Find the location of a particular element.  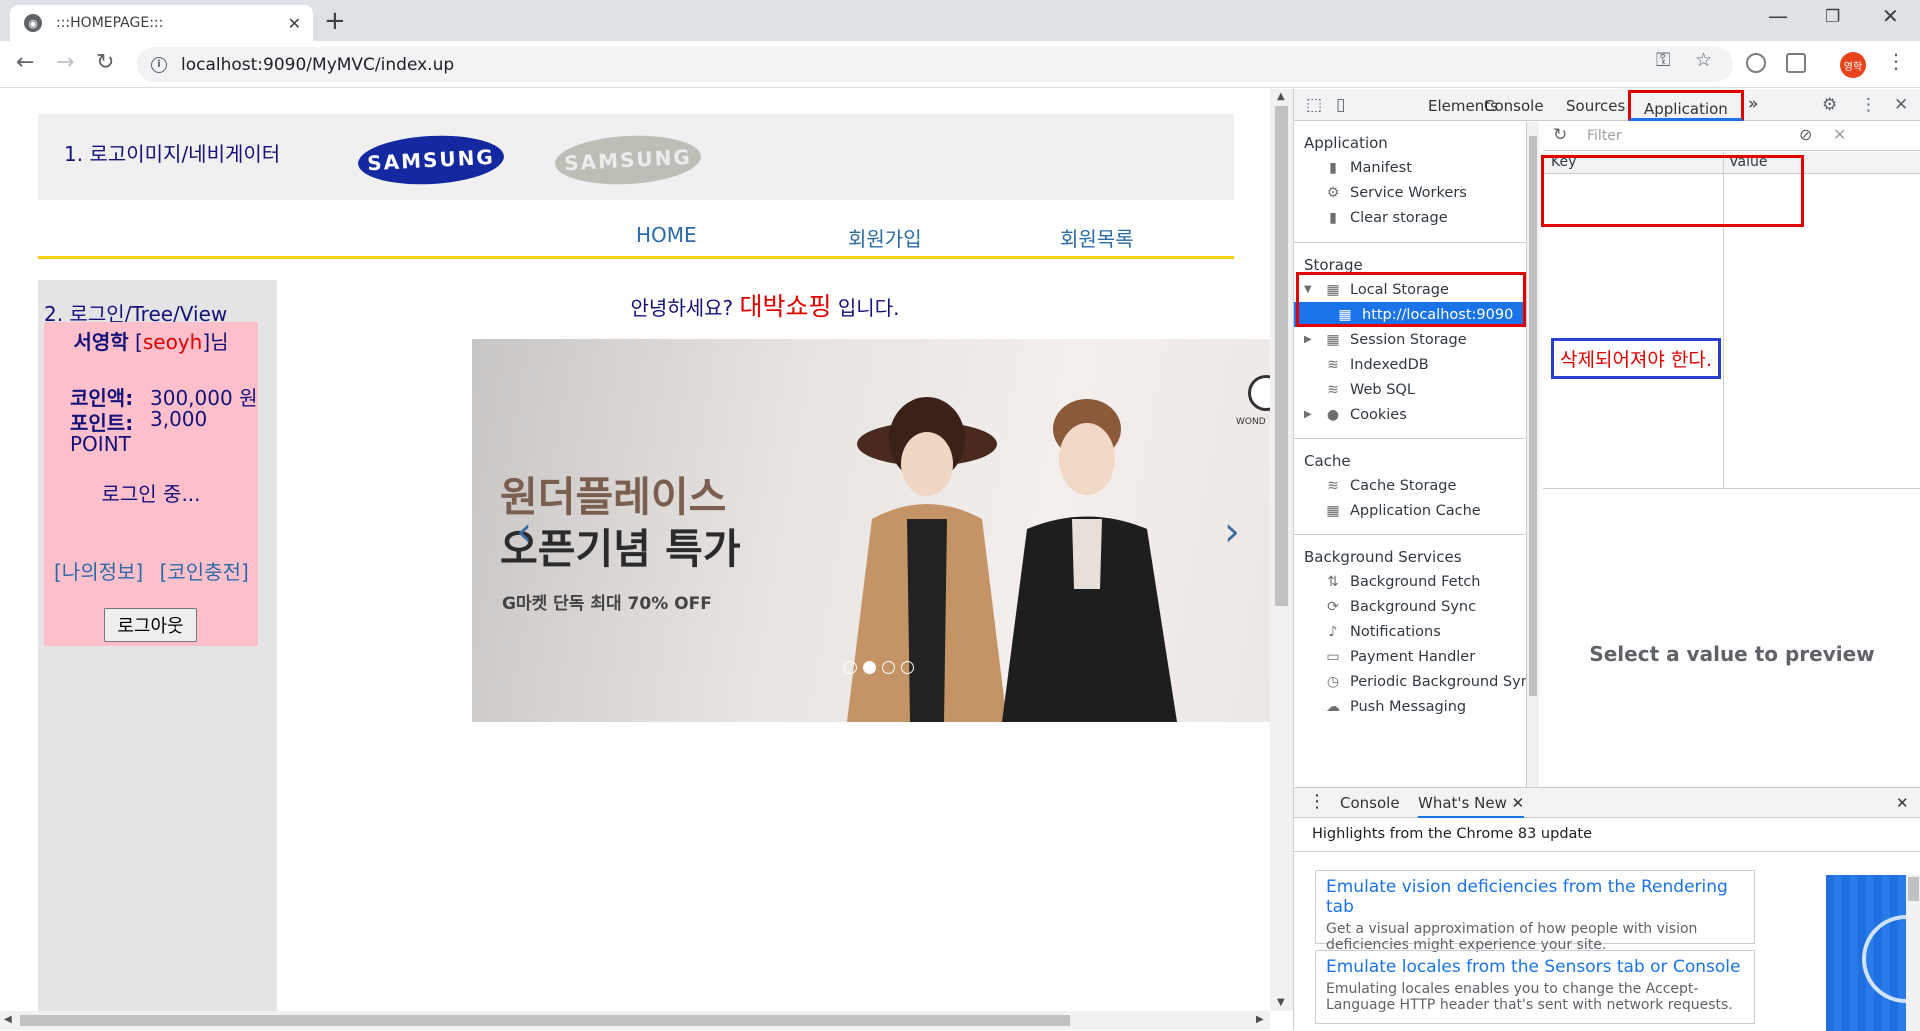

menu-kebab-icon: ⋮ is located at coordinates (1896, 61).